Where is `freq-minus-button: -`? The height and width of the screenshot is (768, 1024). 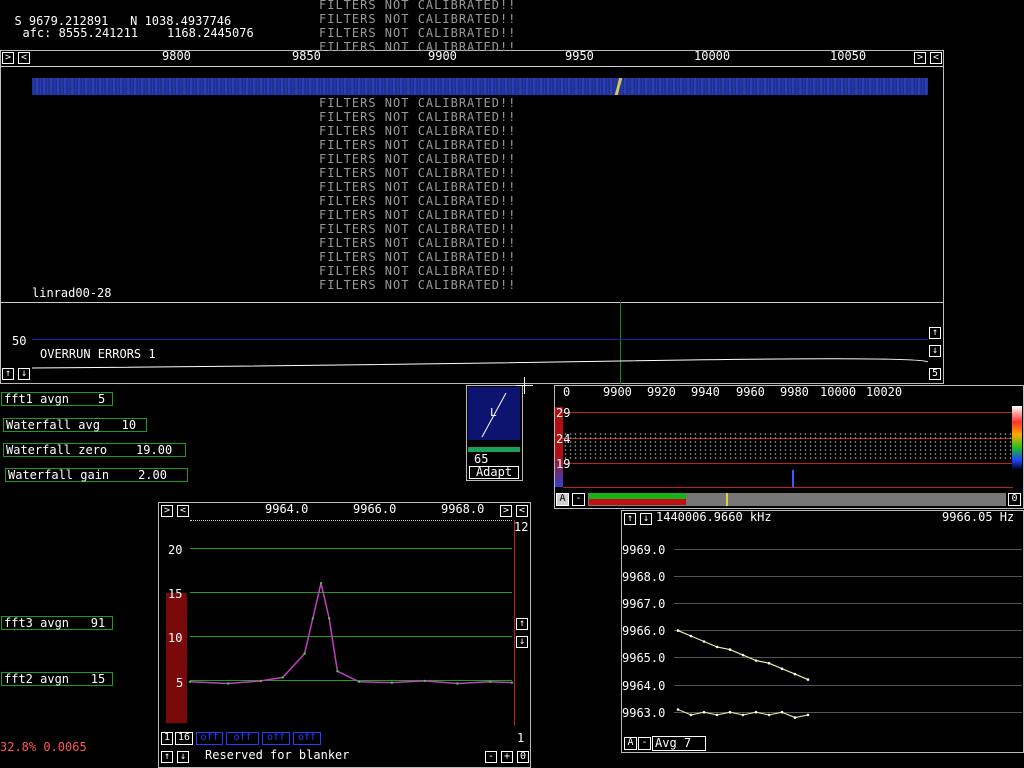 freq-minus-button: - is located at coordinates (644, 743).